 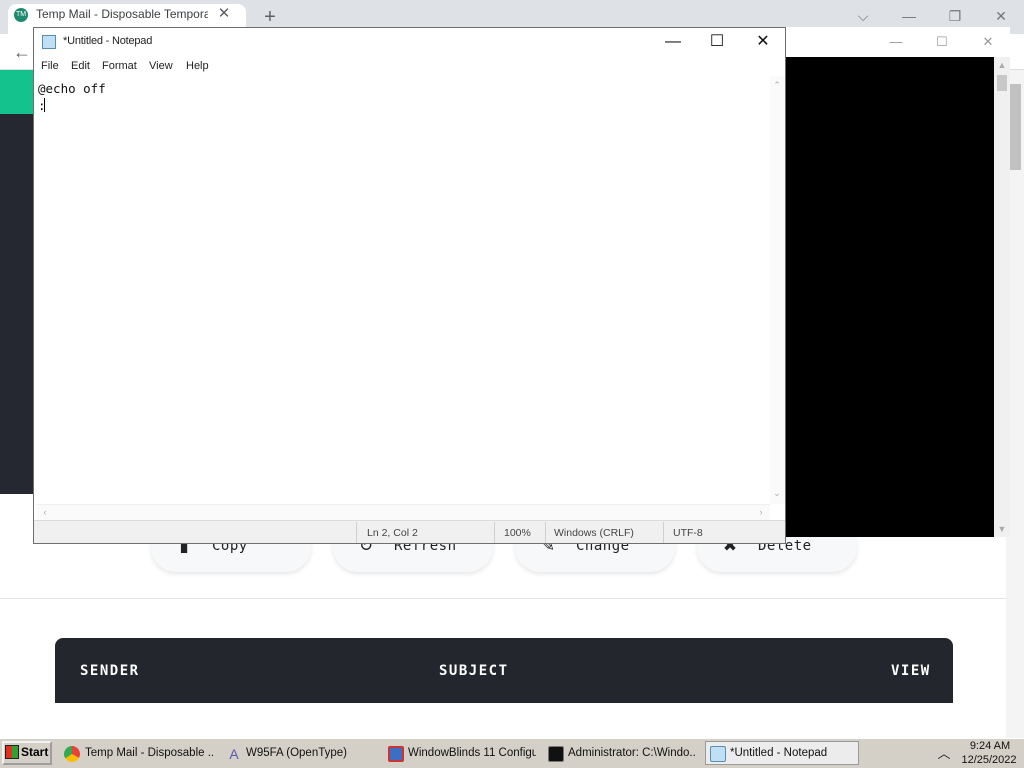 I want to click on page-scroll-thumb, so click(x=1015, y=127).